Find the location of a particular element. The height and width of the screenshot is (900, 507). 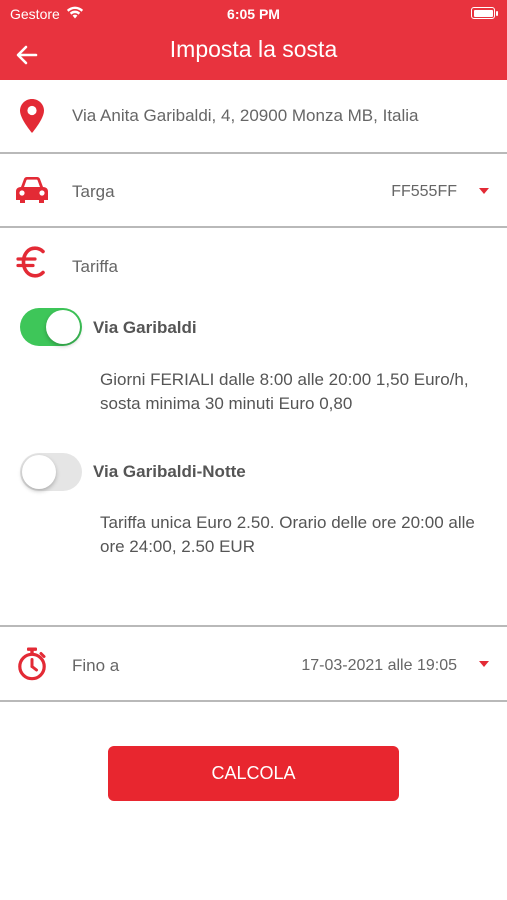

tariff-label: Tariffa is located at coordinates (95, 266).